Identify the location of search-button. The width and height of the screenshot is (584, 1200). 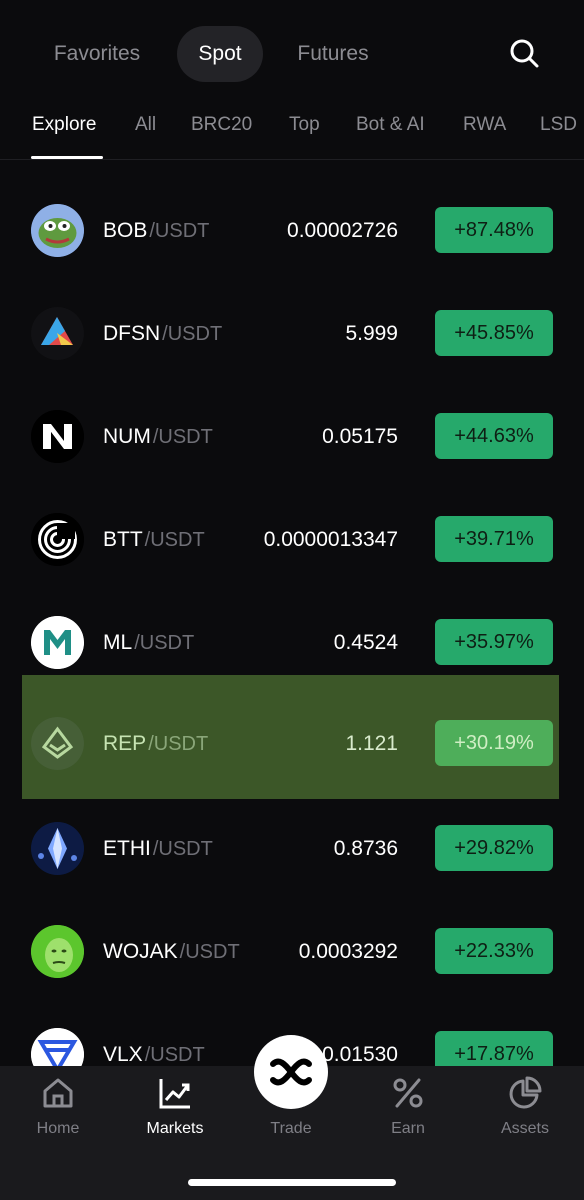
(525, 54).